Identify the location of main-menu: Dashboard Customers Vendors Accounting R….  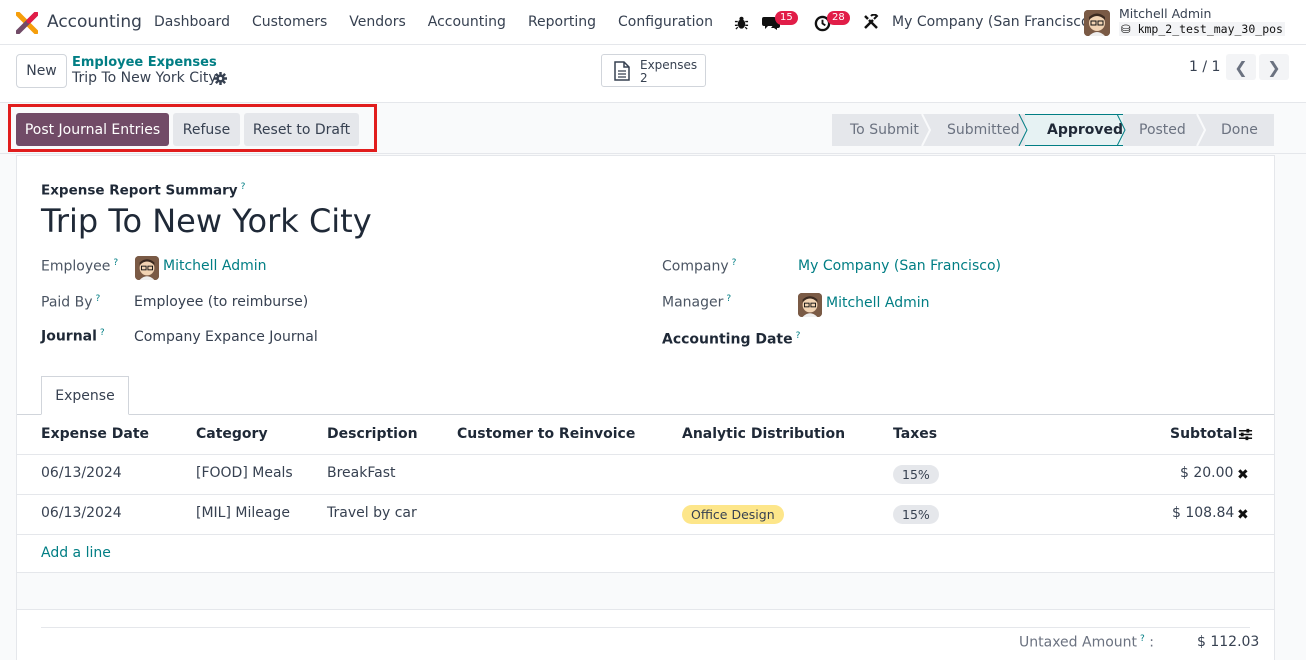
(444, 22).